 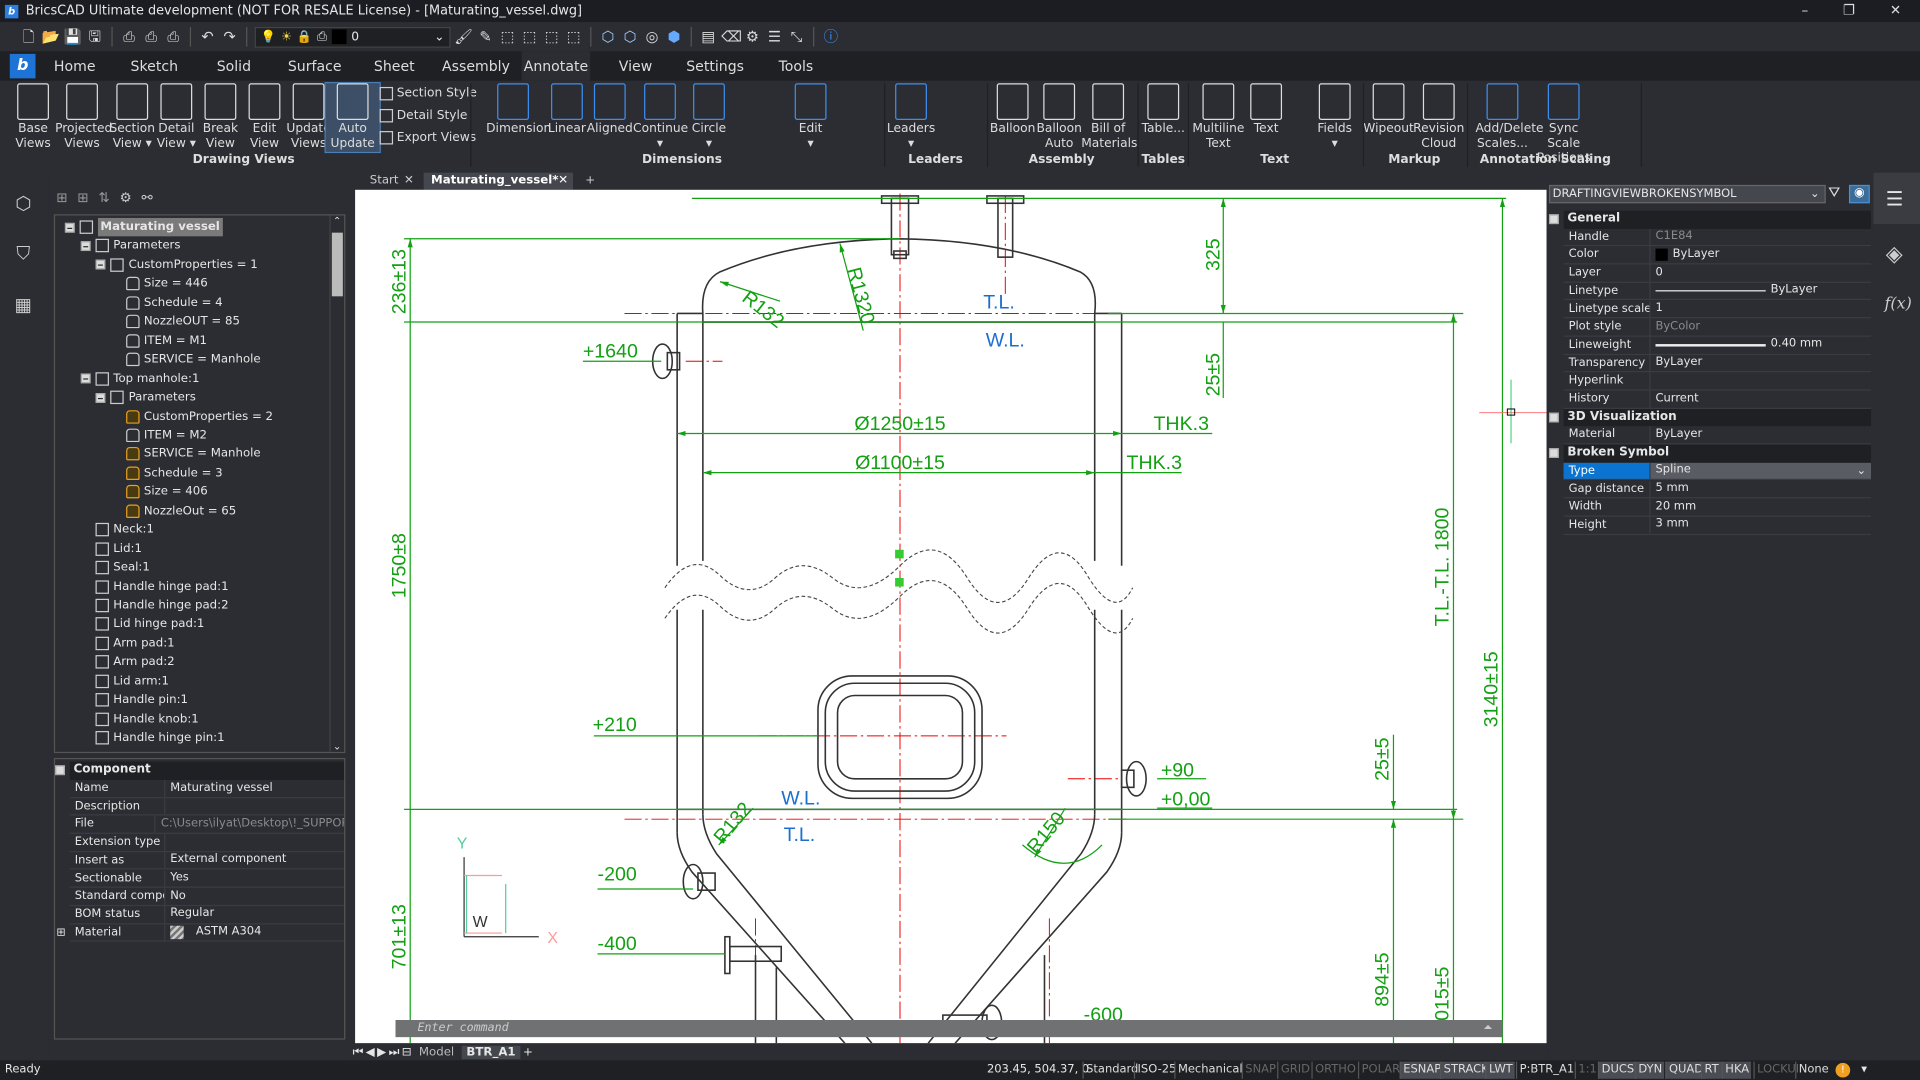 I want to click on doc-tab: Start ✕, so click(x=390, y=181).